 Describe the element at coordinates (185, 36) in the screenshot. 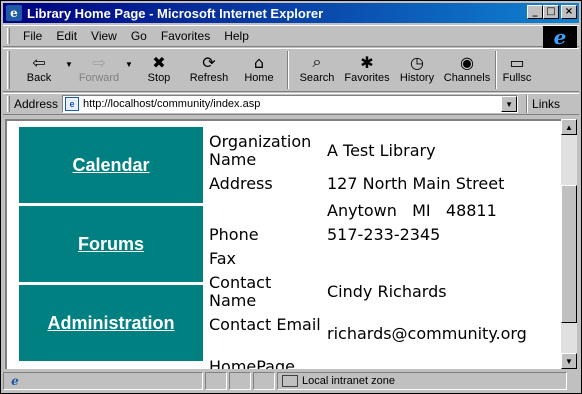

I see `menu-favorites: Favorites` at that location.